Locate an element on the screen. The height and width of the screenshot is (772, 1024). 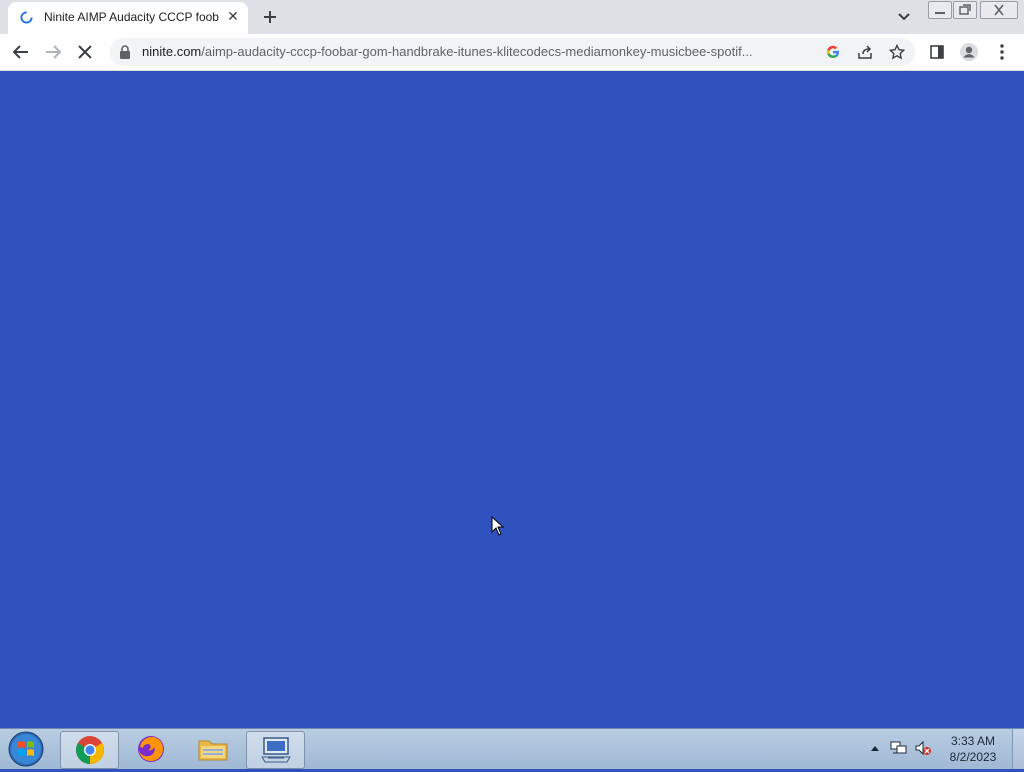
share-button is located at coordinates (865, 52).